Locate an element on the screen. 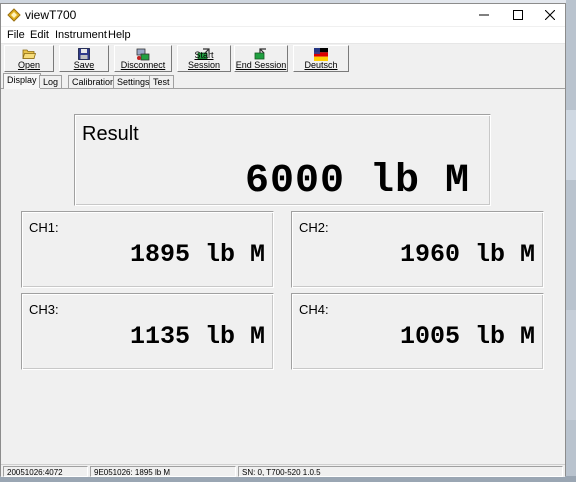 The image size is (576, 482). channel-1-panel: CH1: 1895 lb M is located at coordinates (147, 249).